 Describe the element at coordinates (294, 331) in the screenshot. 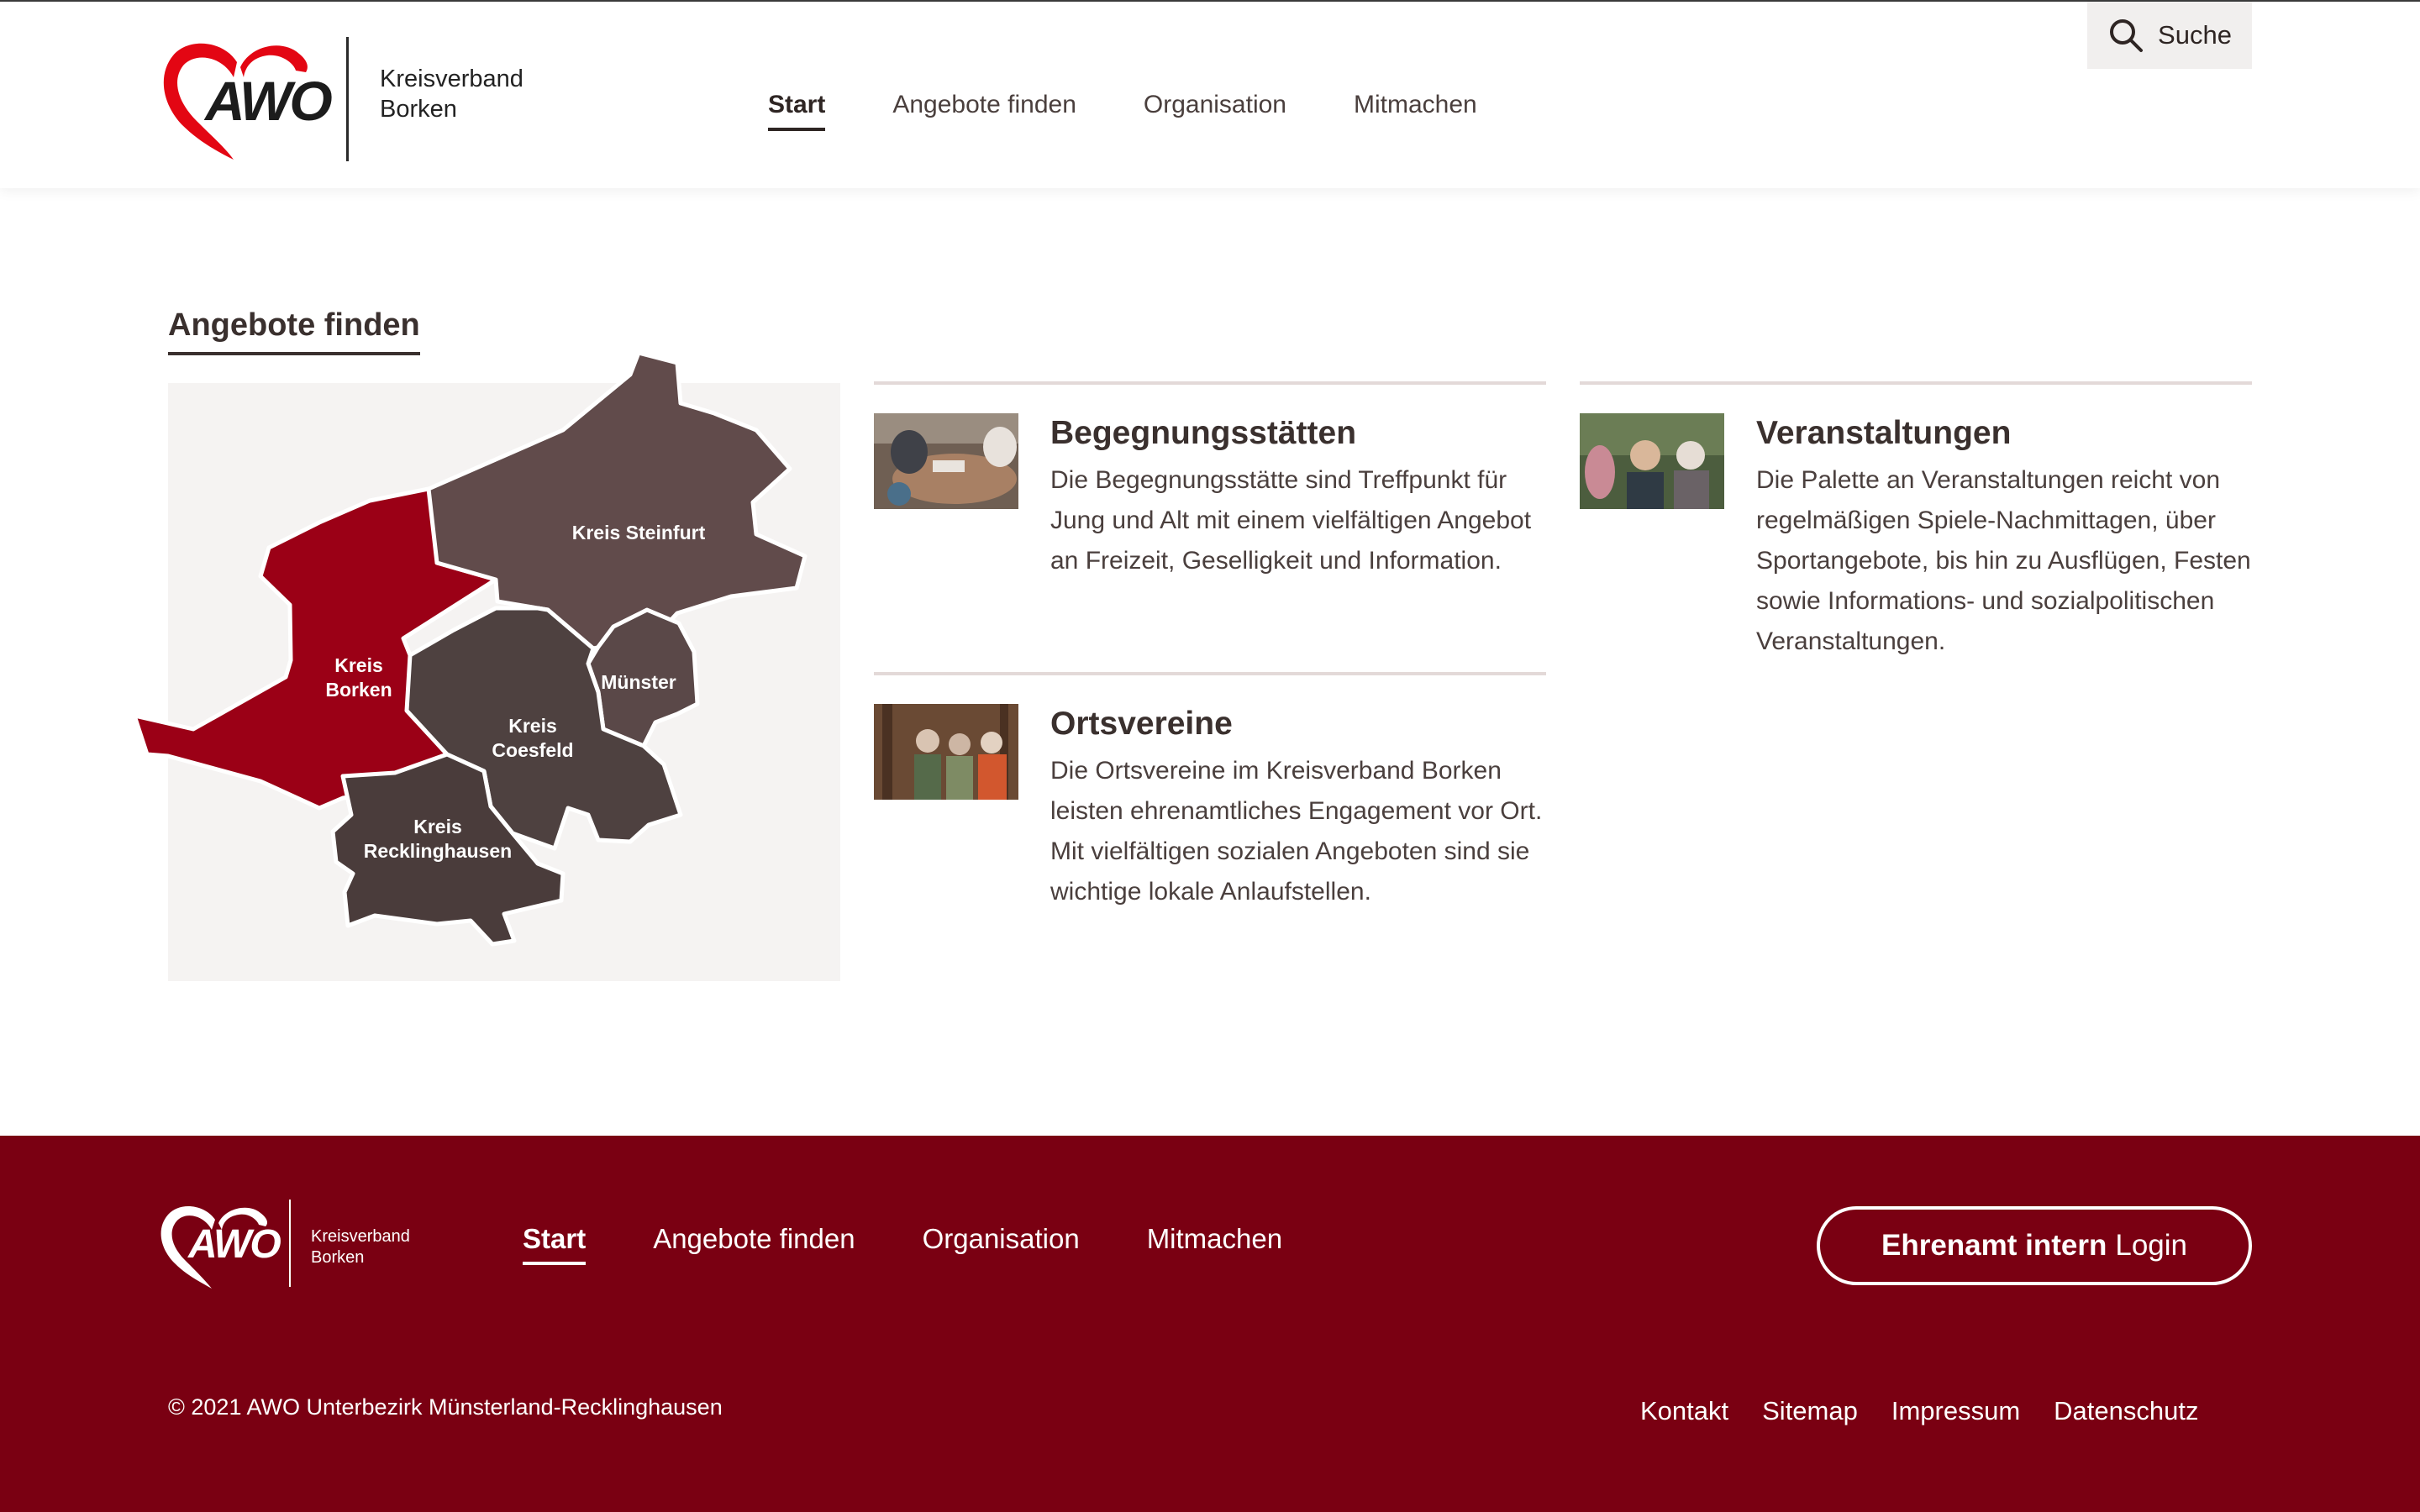

I see `section-title: Angebote finden` at that location.